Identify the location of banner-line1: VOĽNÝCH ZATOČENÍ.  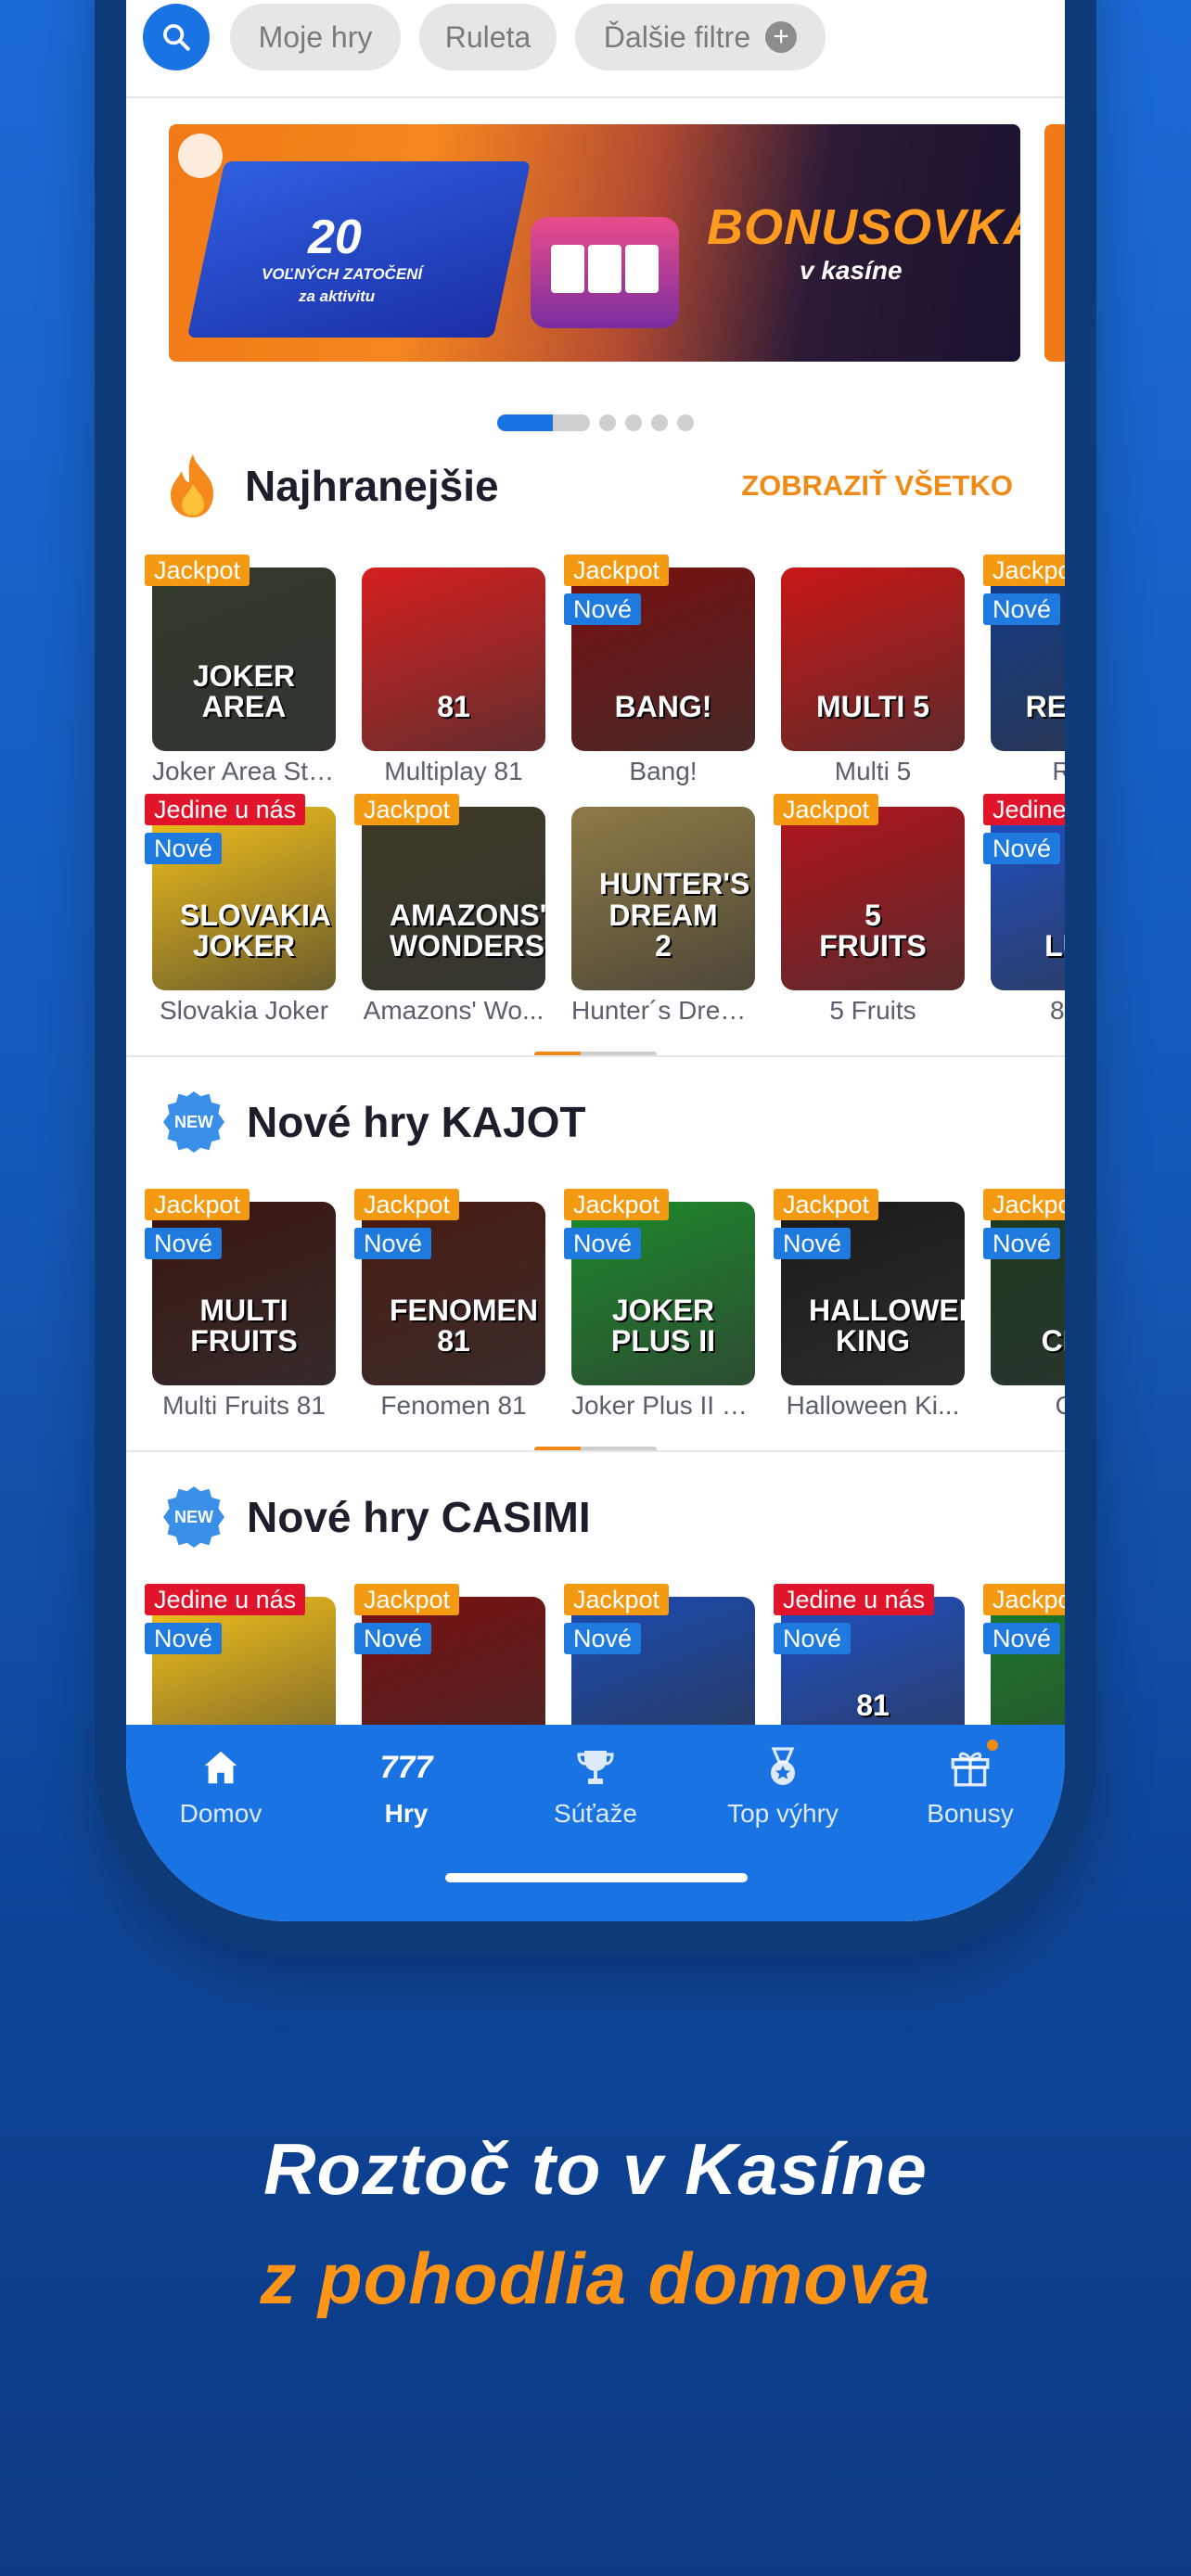
(342, 274).